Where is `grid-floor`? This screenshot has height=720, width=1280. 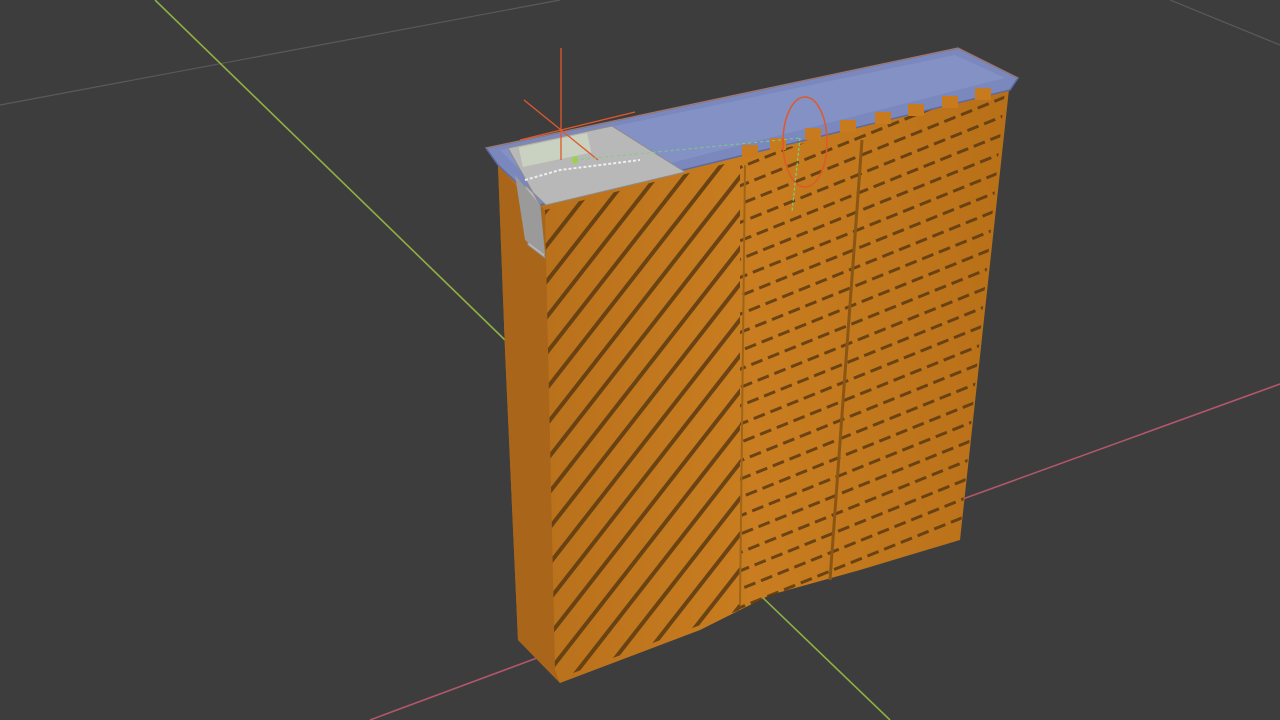
grid-floor is located at coordinates (640, 53).